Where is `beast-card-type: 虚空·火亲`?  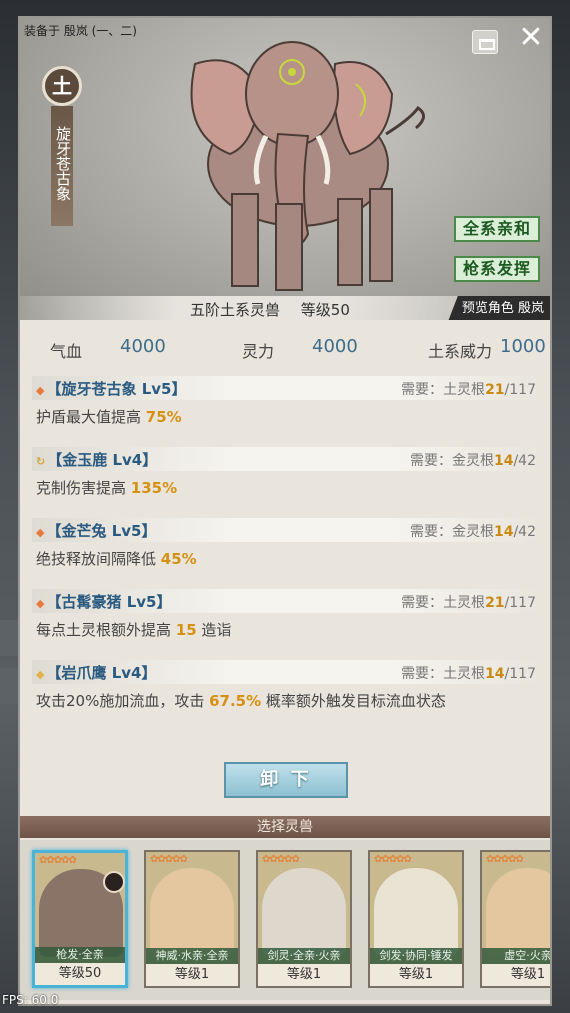
beast-card-type: 虚空·火亲 is located at coordinates (516, 956).